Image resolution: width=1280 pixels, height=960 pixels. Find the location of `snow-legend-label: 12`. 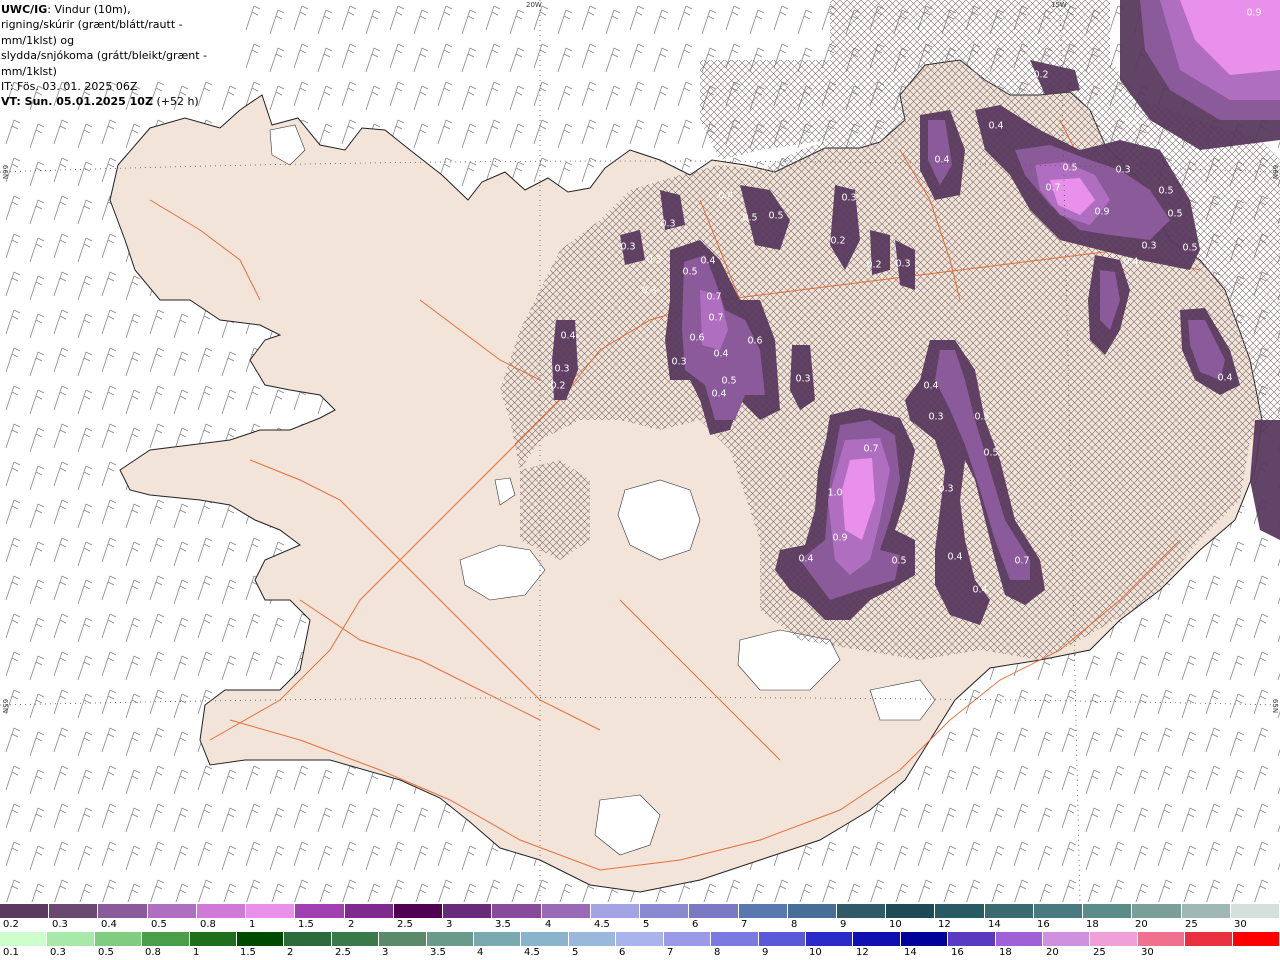

snow-legend-label: 12 is located at coordinates (944, 924).